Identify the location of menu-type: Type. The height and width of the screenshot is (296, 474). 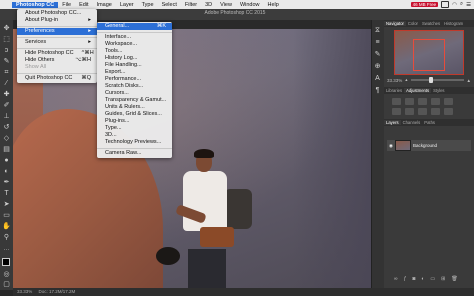
(148, 5).